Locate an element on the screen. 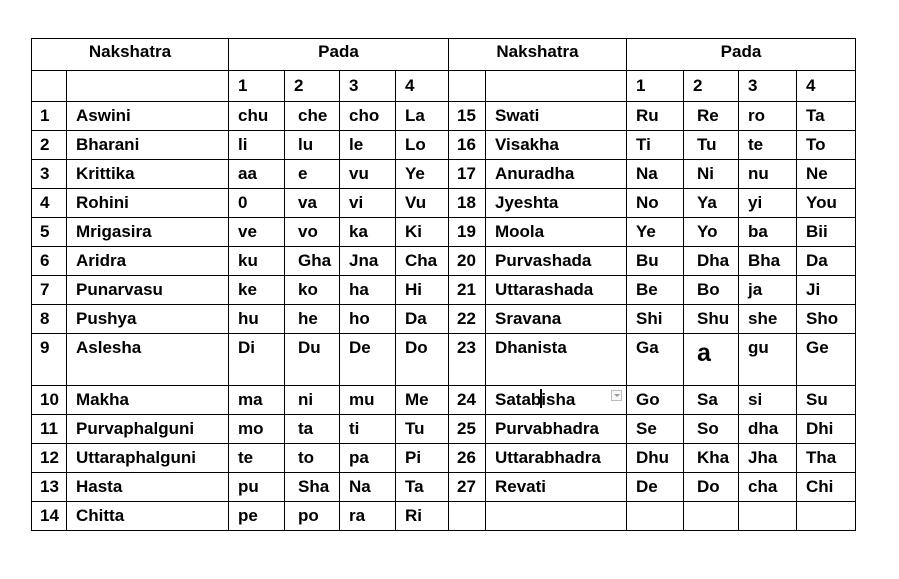 This screenshot has width=899, height=579. pada-number-cell: 4 is located at coordinates (826, 86).